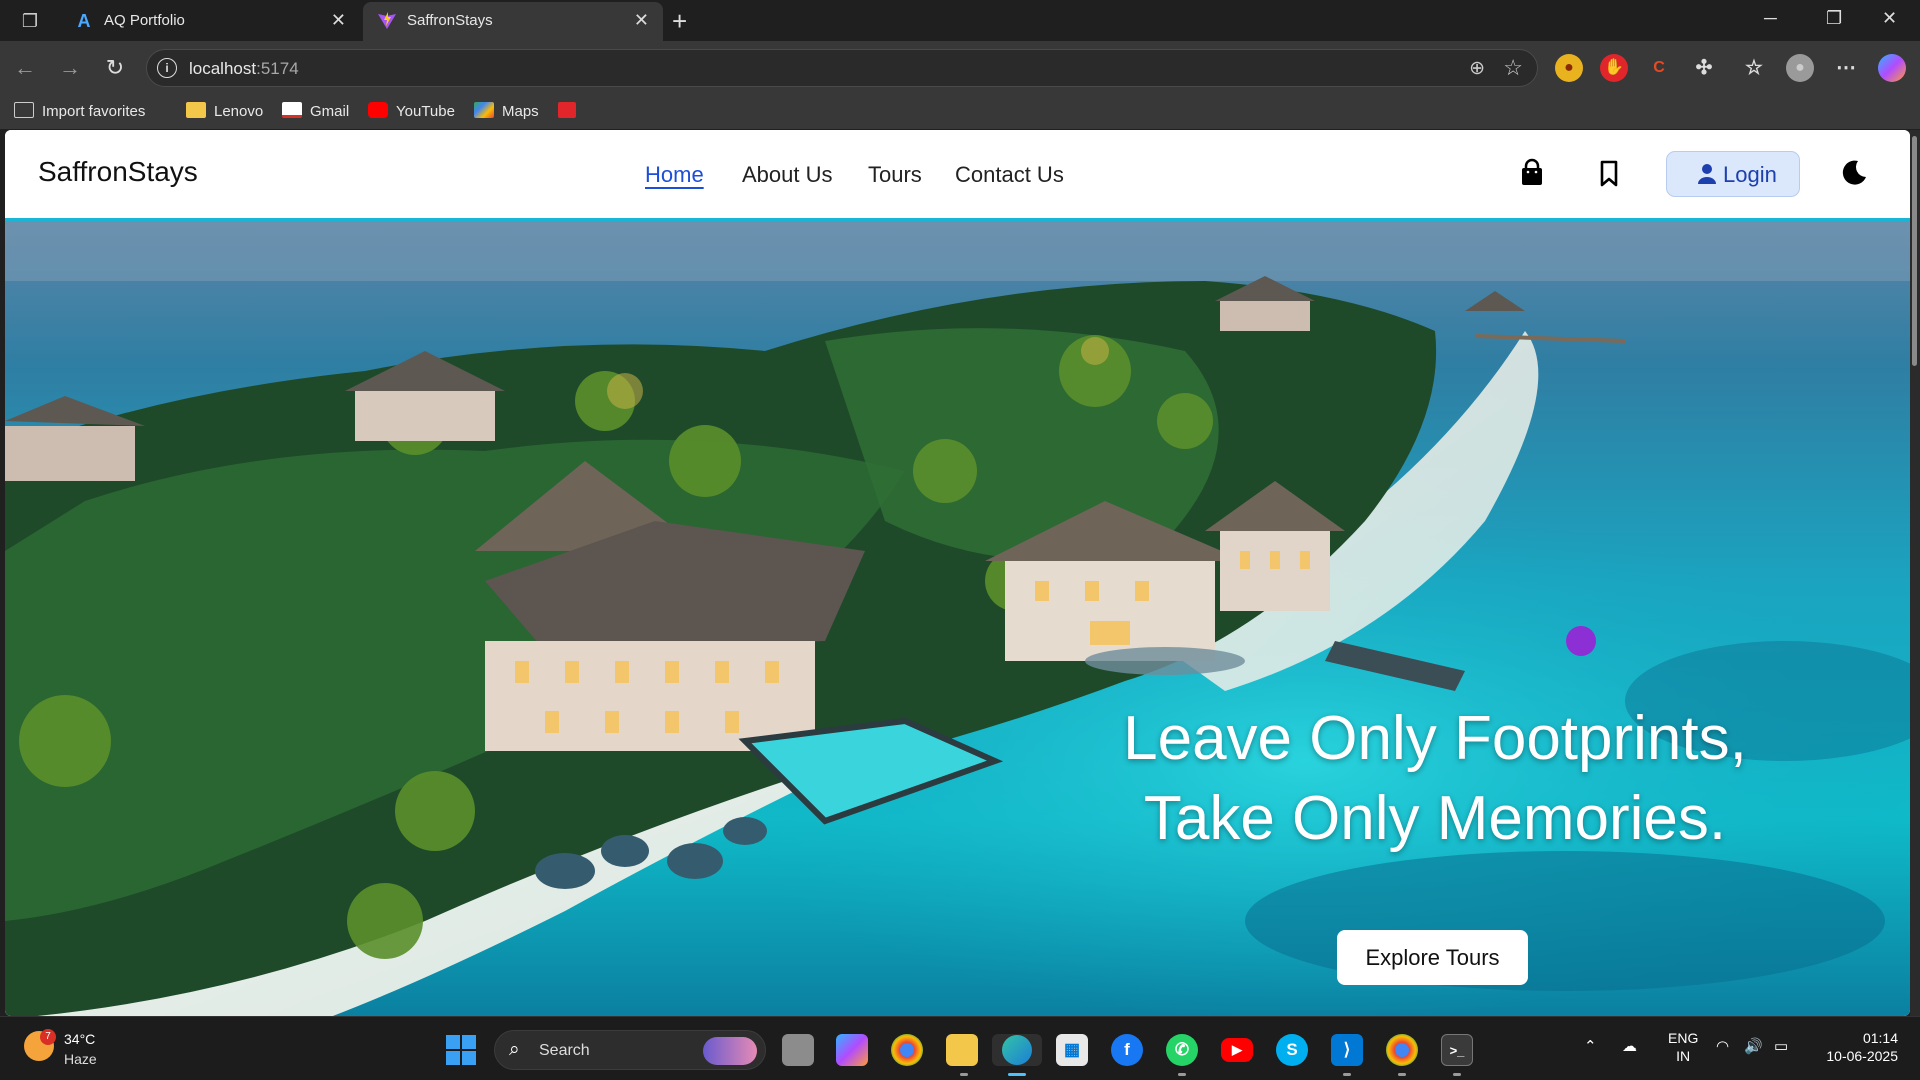  What do you see at coordinates (1683, 1038) in the screenshot?
I see `language-code: ENG` at bounding box center [1683, 1038].